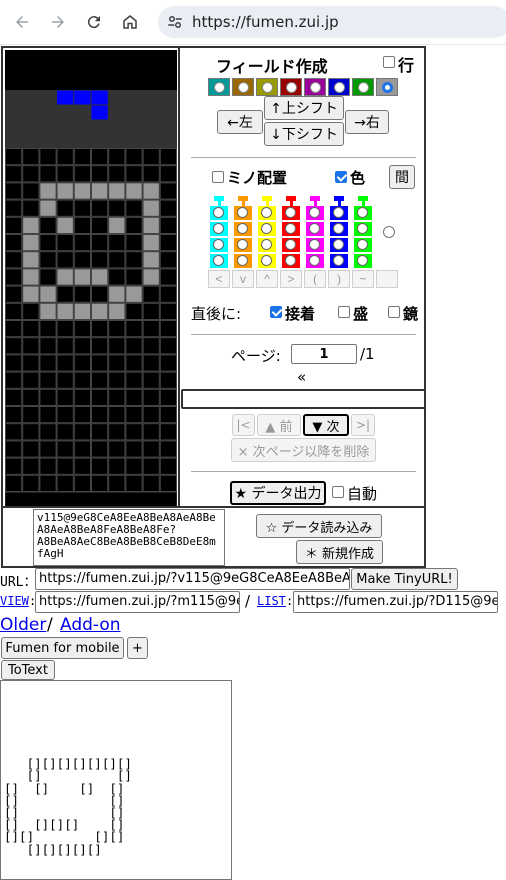  What do you see at coordinates (99, 97) in the screenshot?
I see `piece-cell` at bounding box center [99, 97].